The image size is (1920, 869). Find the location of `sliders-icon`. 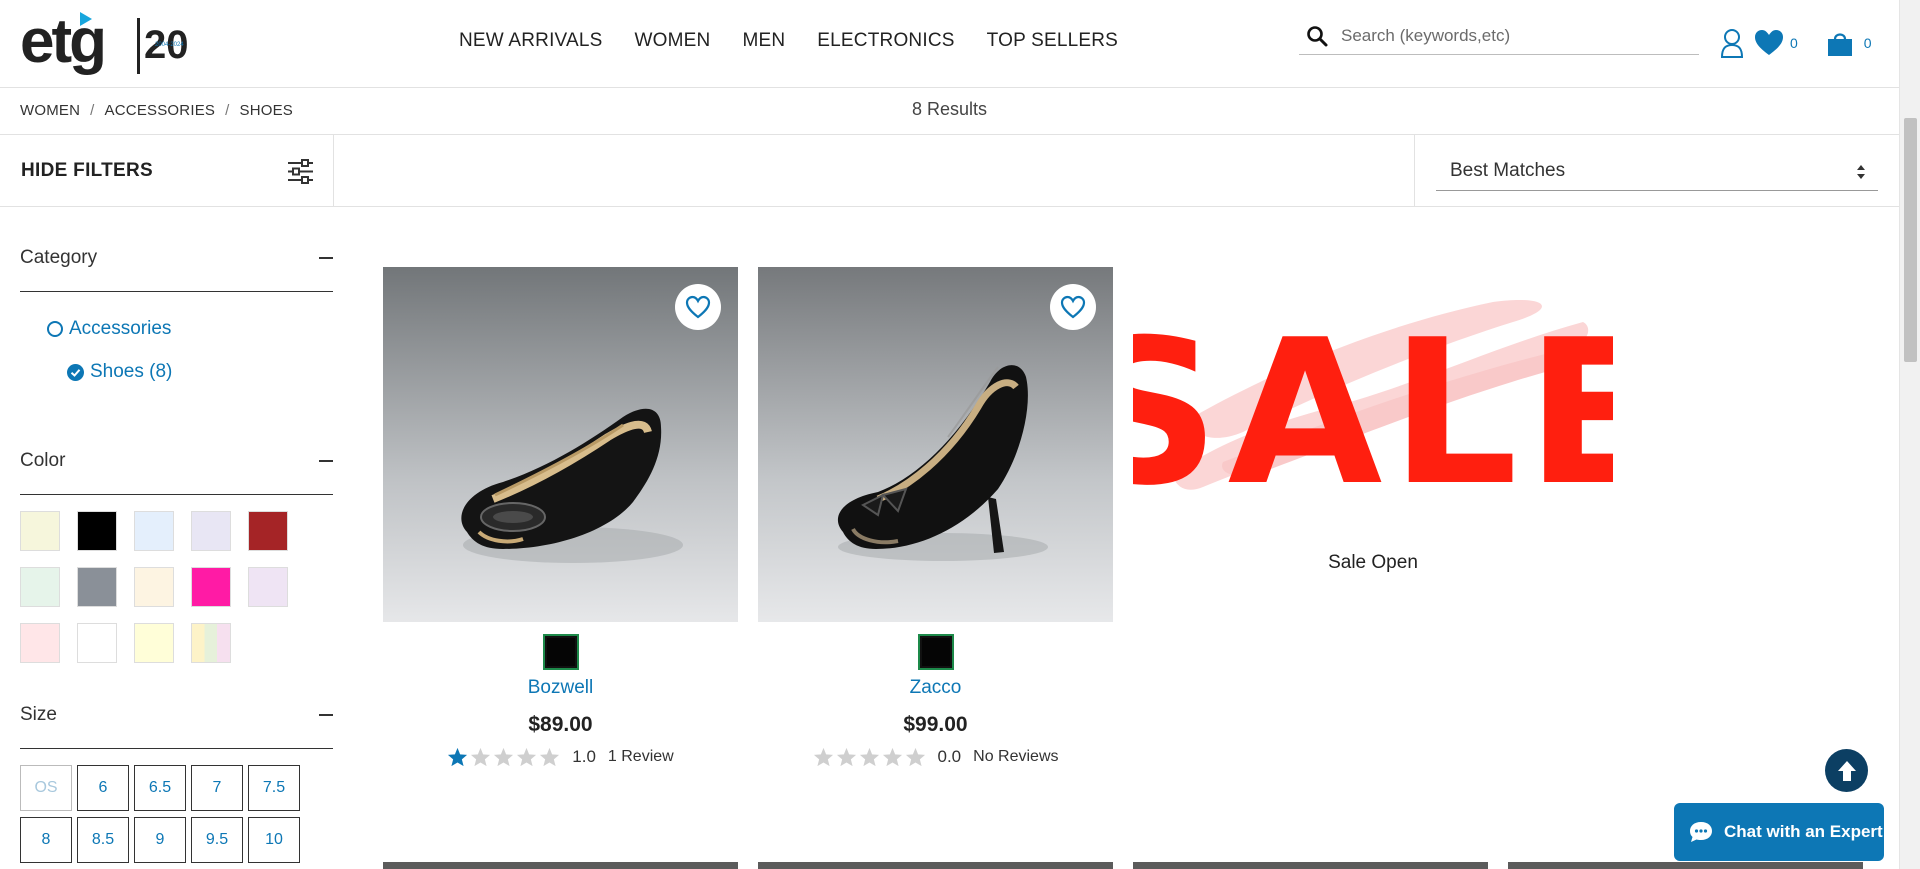

sliders-icon is located at coordinates (300, 171).